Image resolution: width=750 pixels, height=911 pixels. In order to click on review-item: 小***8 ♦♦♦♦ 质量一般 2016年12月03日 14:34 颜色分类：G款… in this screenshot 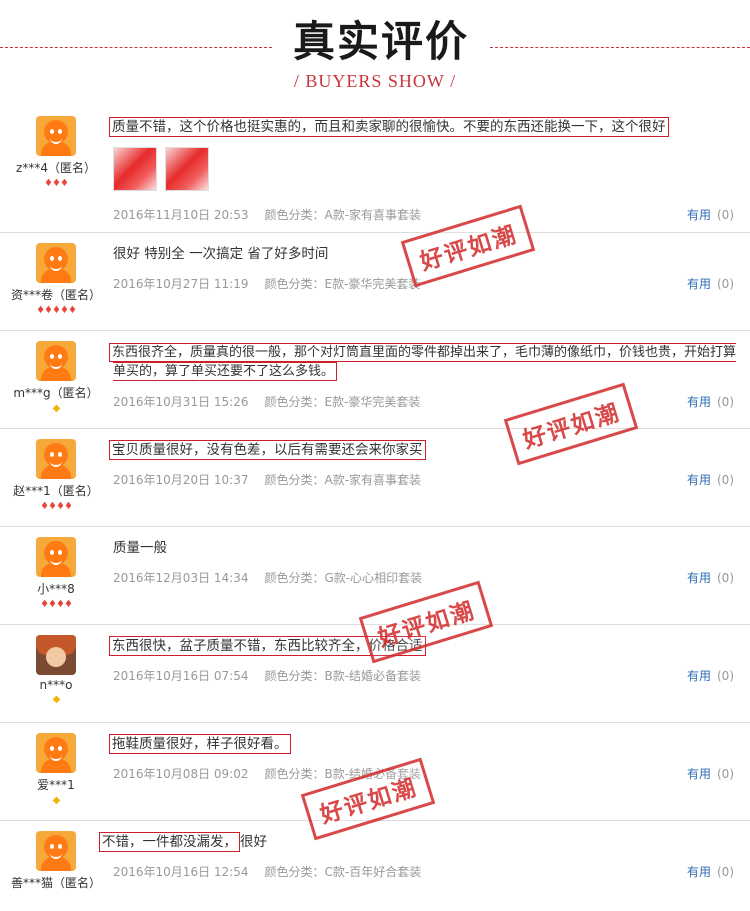, I will do `click(375, 576)`.